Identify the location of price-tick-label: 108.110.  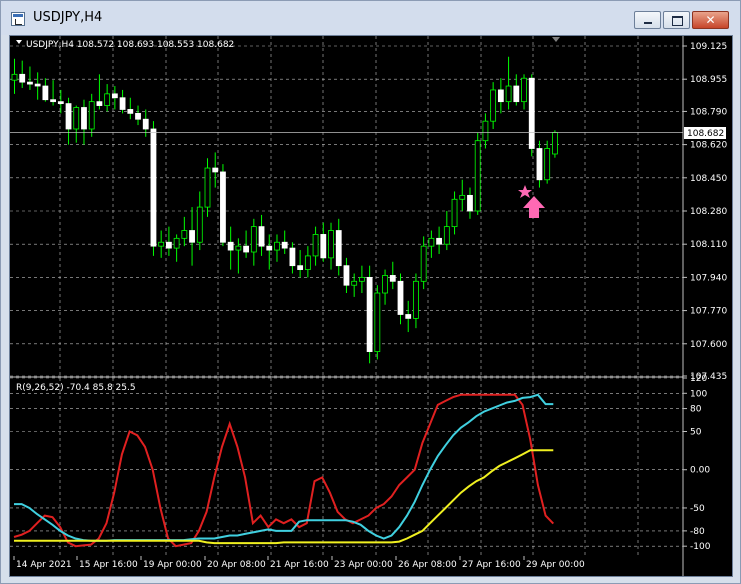
(708, 245).